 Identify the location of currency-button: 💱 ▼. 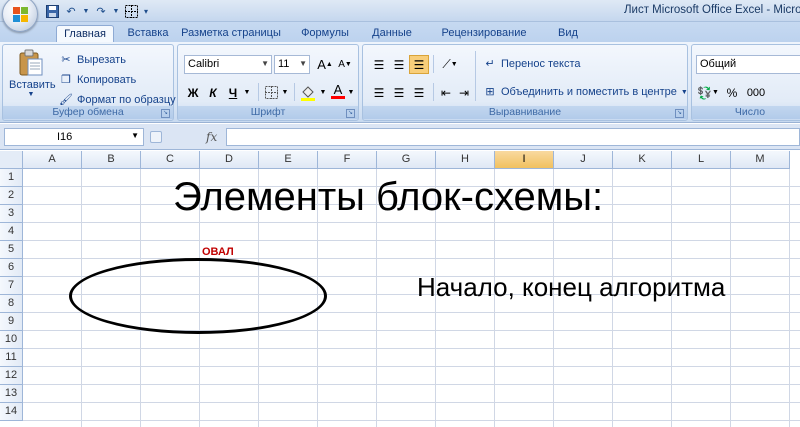
(708, 92).